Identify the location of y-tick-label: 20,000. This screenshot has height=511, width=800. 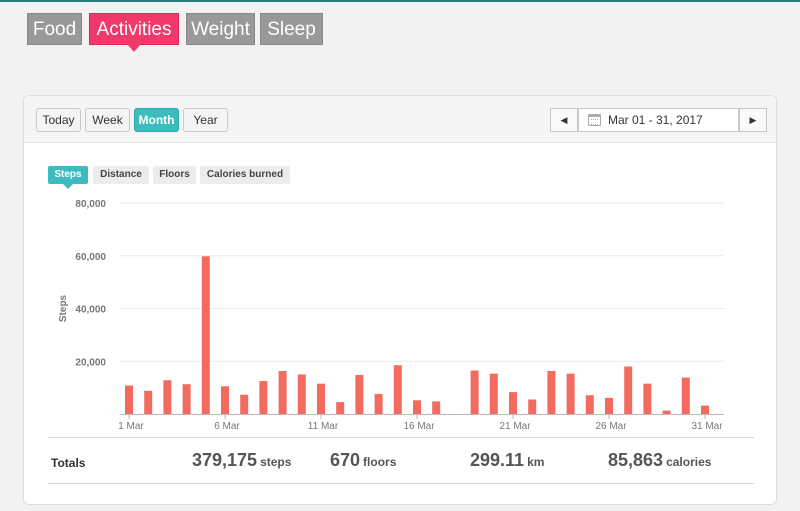
(90, 362).